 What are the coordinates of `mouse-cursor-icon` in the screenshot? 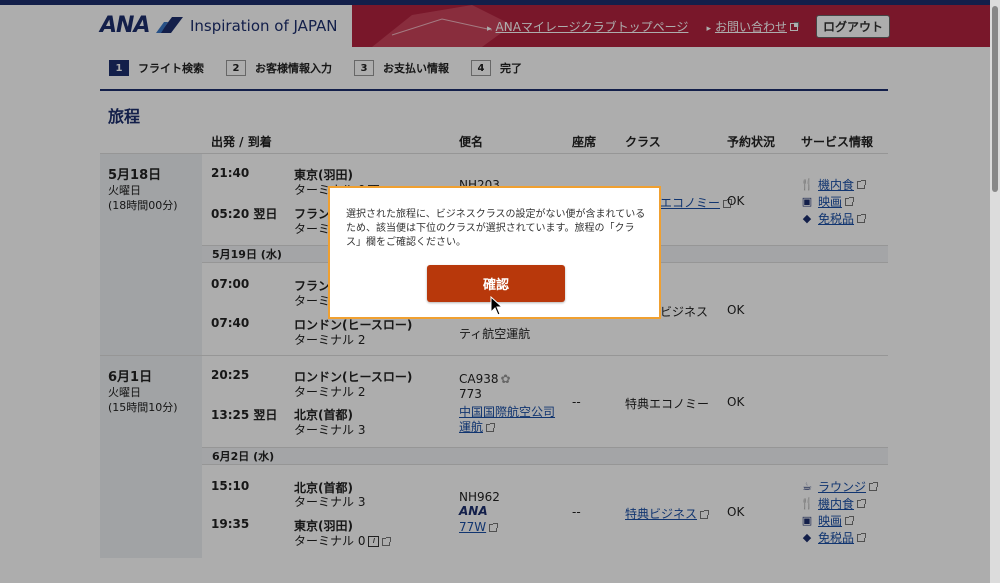 It's located at (497, 306).